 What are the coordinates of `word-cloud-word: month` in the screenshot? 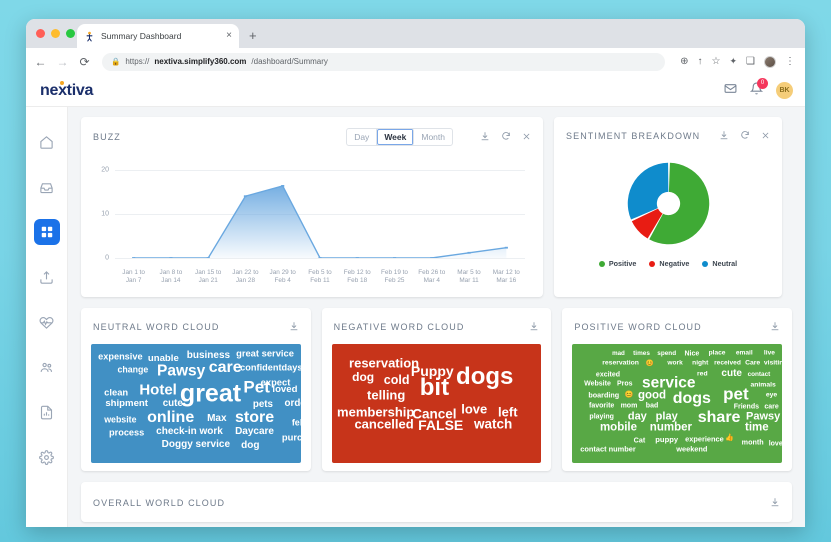 It's located at (753, 441).